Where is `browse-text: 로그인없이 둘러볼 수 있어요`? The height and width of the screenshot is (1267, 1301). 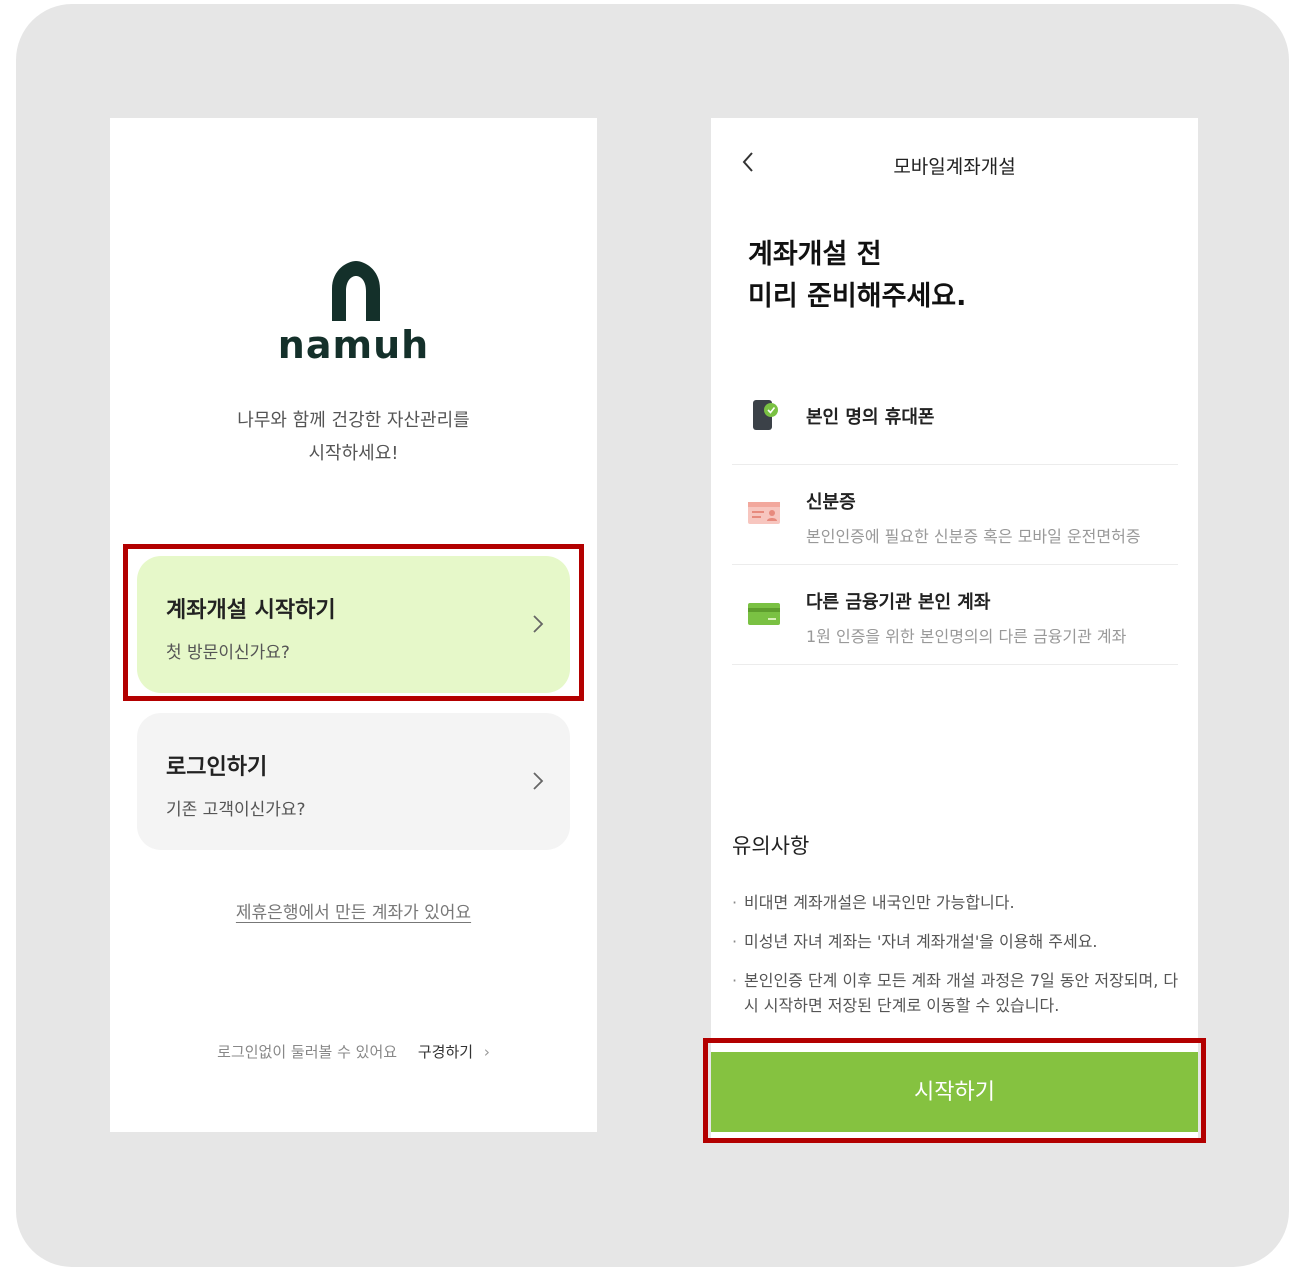
browse-text: 로그인없이 둘러볼 수 있어요 is located at coordinates (307, 1052).